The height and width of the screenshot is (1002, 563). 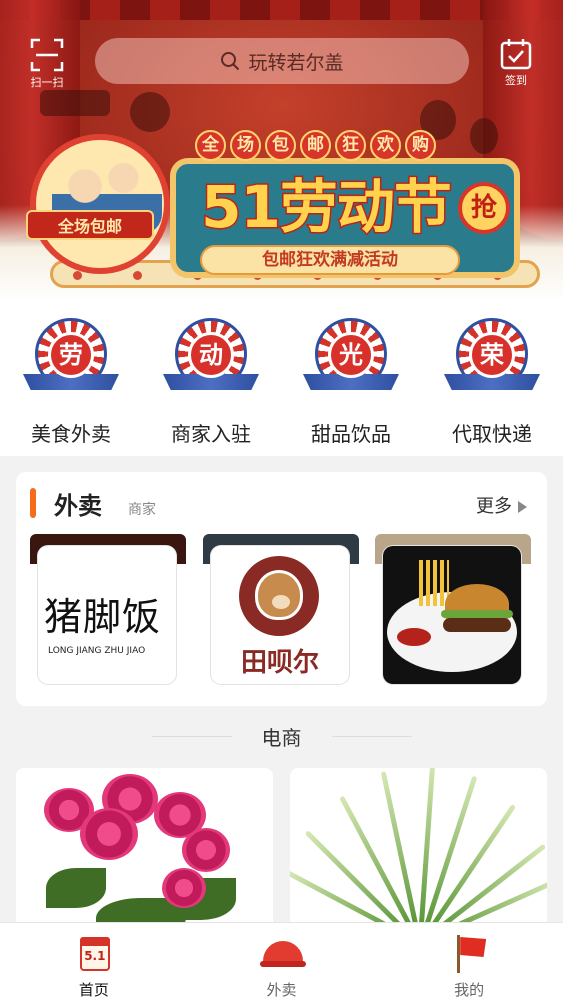 I want to click on chevron-right-icon, so click(x=522, y=507).